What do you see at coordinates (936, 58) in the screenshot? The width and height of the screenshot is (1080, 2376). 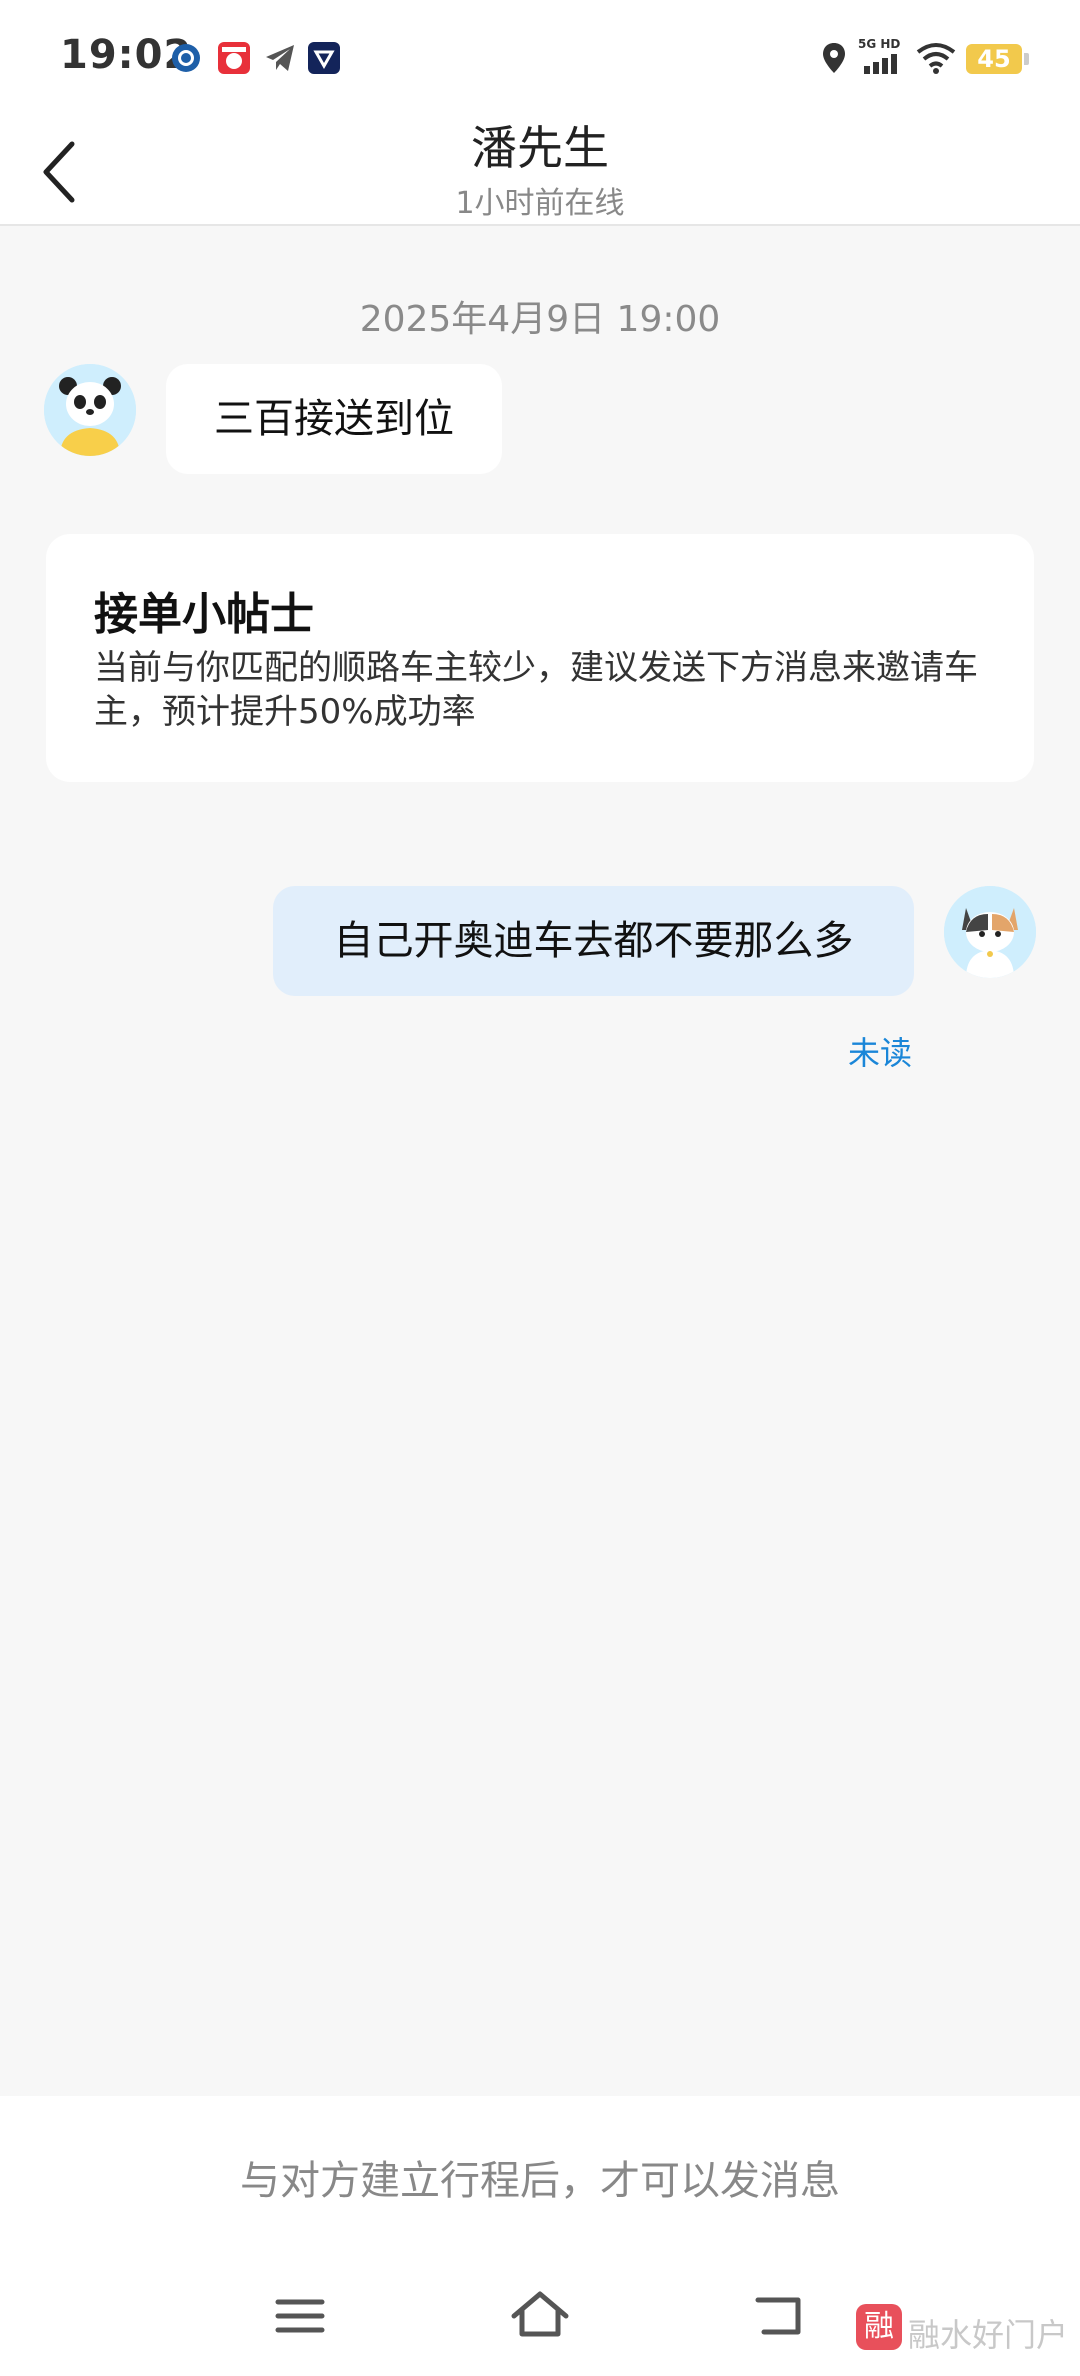 I see `wifi-icon` at bounding box center [936, 58].